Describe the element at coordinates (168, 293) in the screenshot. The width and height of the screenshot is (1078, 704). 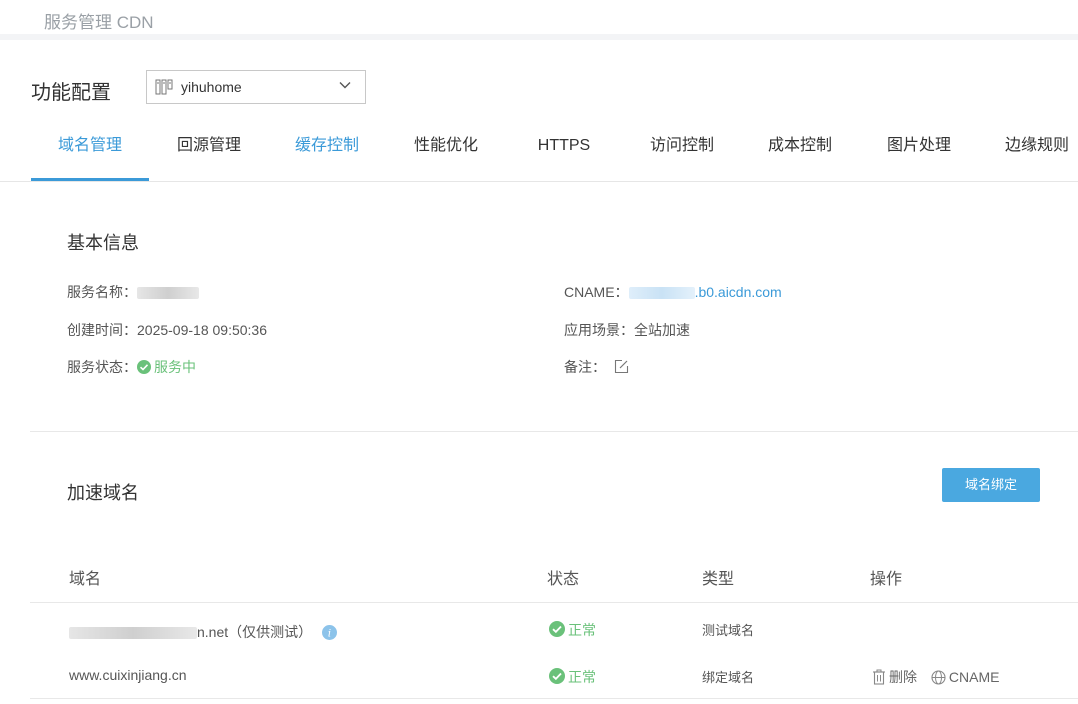
I see `service-name-redacted` at that location.